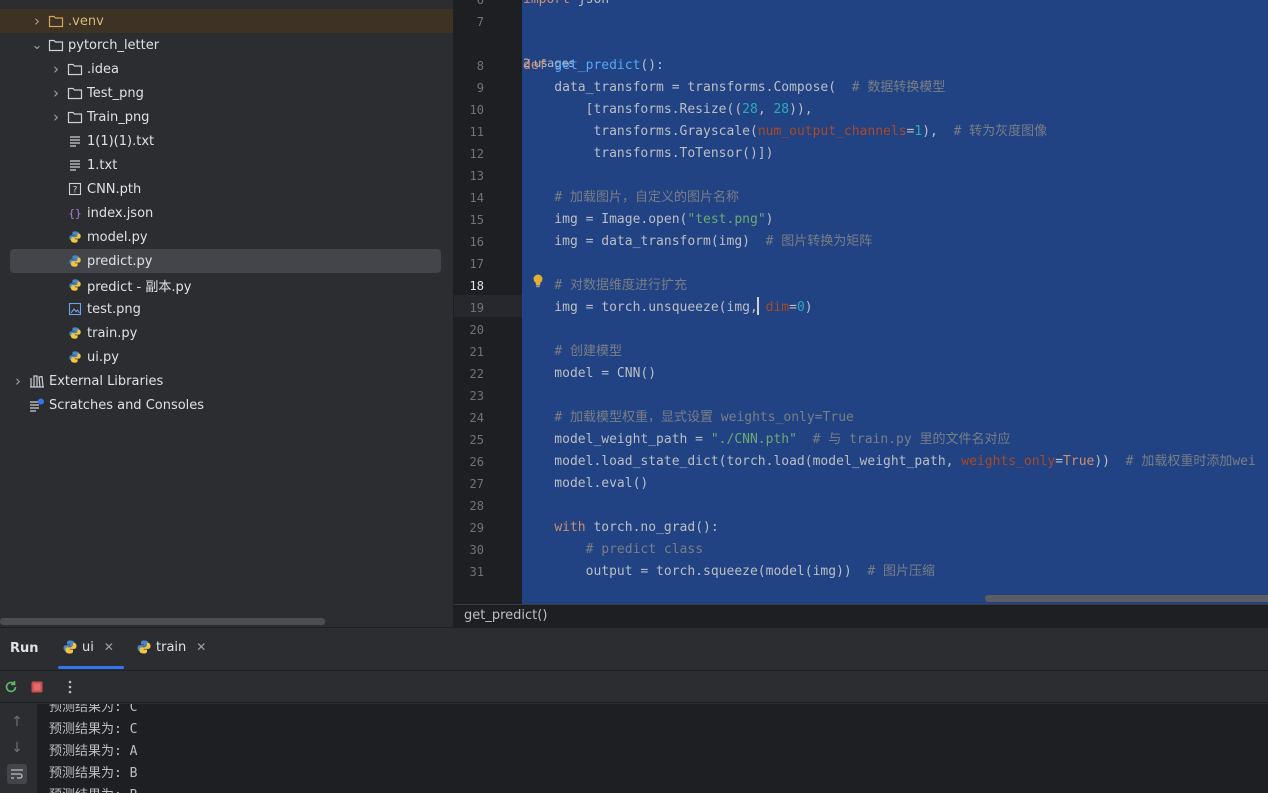 This screenshot has width=1268, height=793. Describe the element at coordinates (227, 93) in the screenshot. I see `tree-item: › Test_png` at that location.